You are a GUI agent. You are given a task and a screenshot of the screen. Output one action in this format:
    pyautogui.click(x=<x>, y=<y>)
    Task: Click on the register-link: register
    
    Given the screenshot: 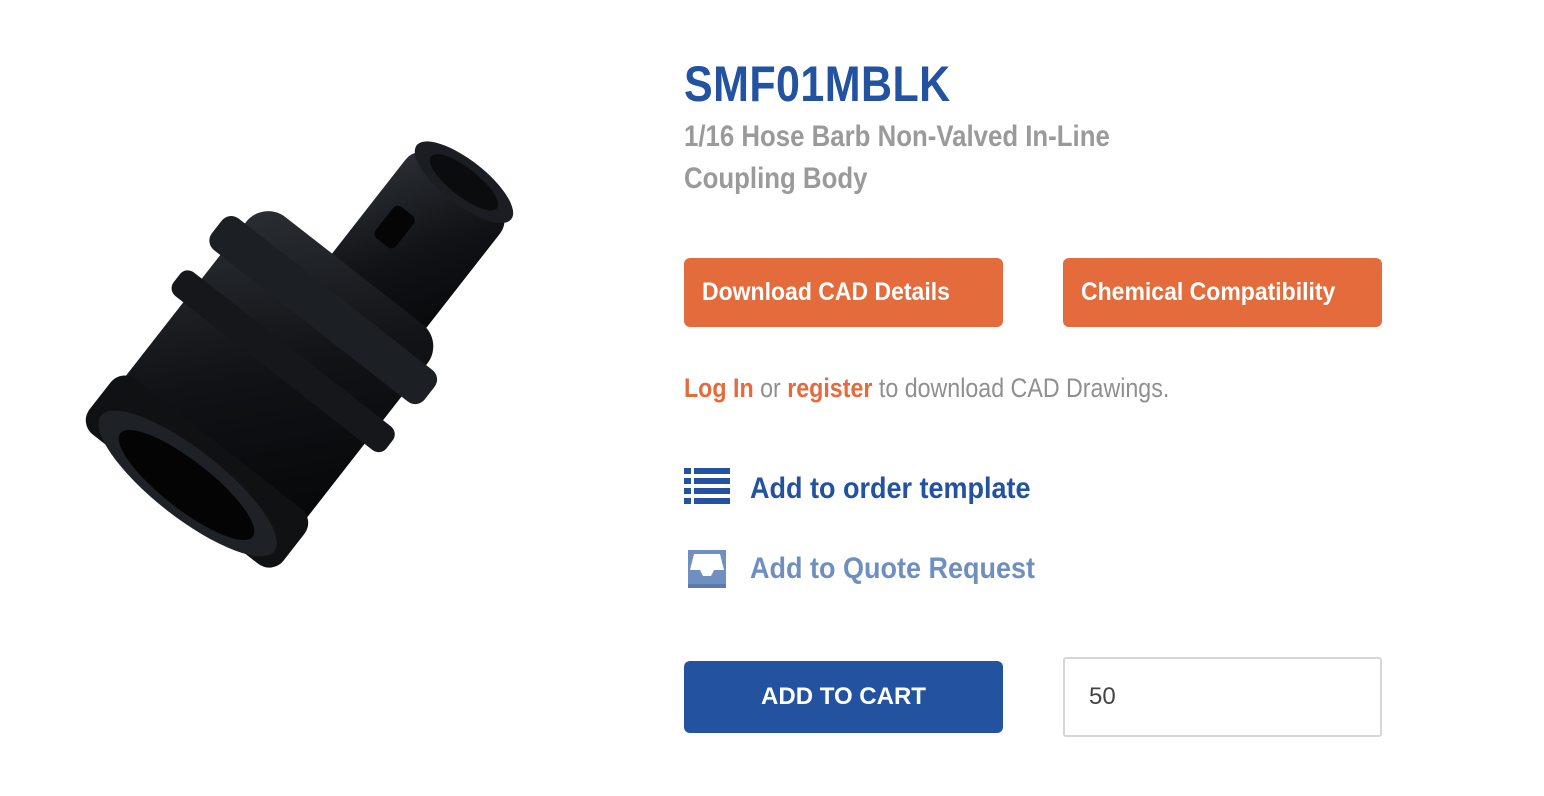 What is the action you would take?
    pyautogui.click(x=829, y=388)
    